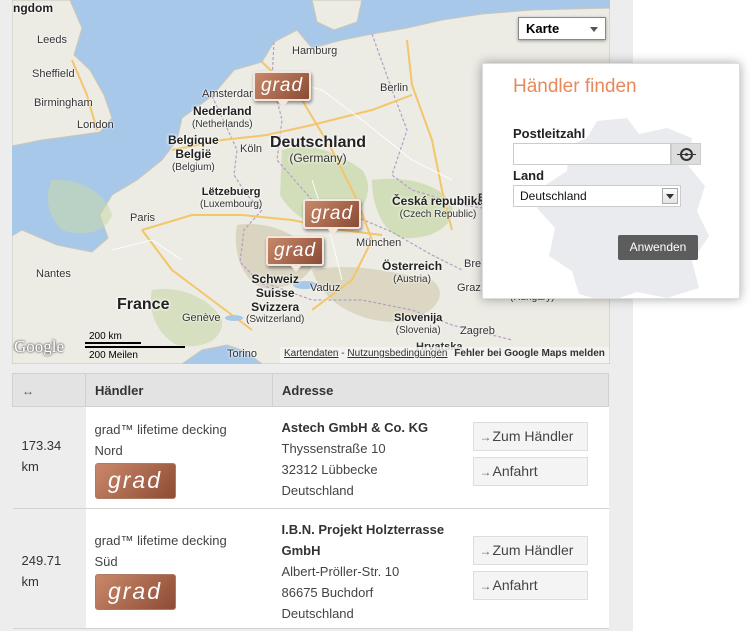 The image size is (750, 631). What do you see at coordinates (329, 469) in the screenshot?
I see `city: 32312 Lübbecke` at bounding box center [329, 469].